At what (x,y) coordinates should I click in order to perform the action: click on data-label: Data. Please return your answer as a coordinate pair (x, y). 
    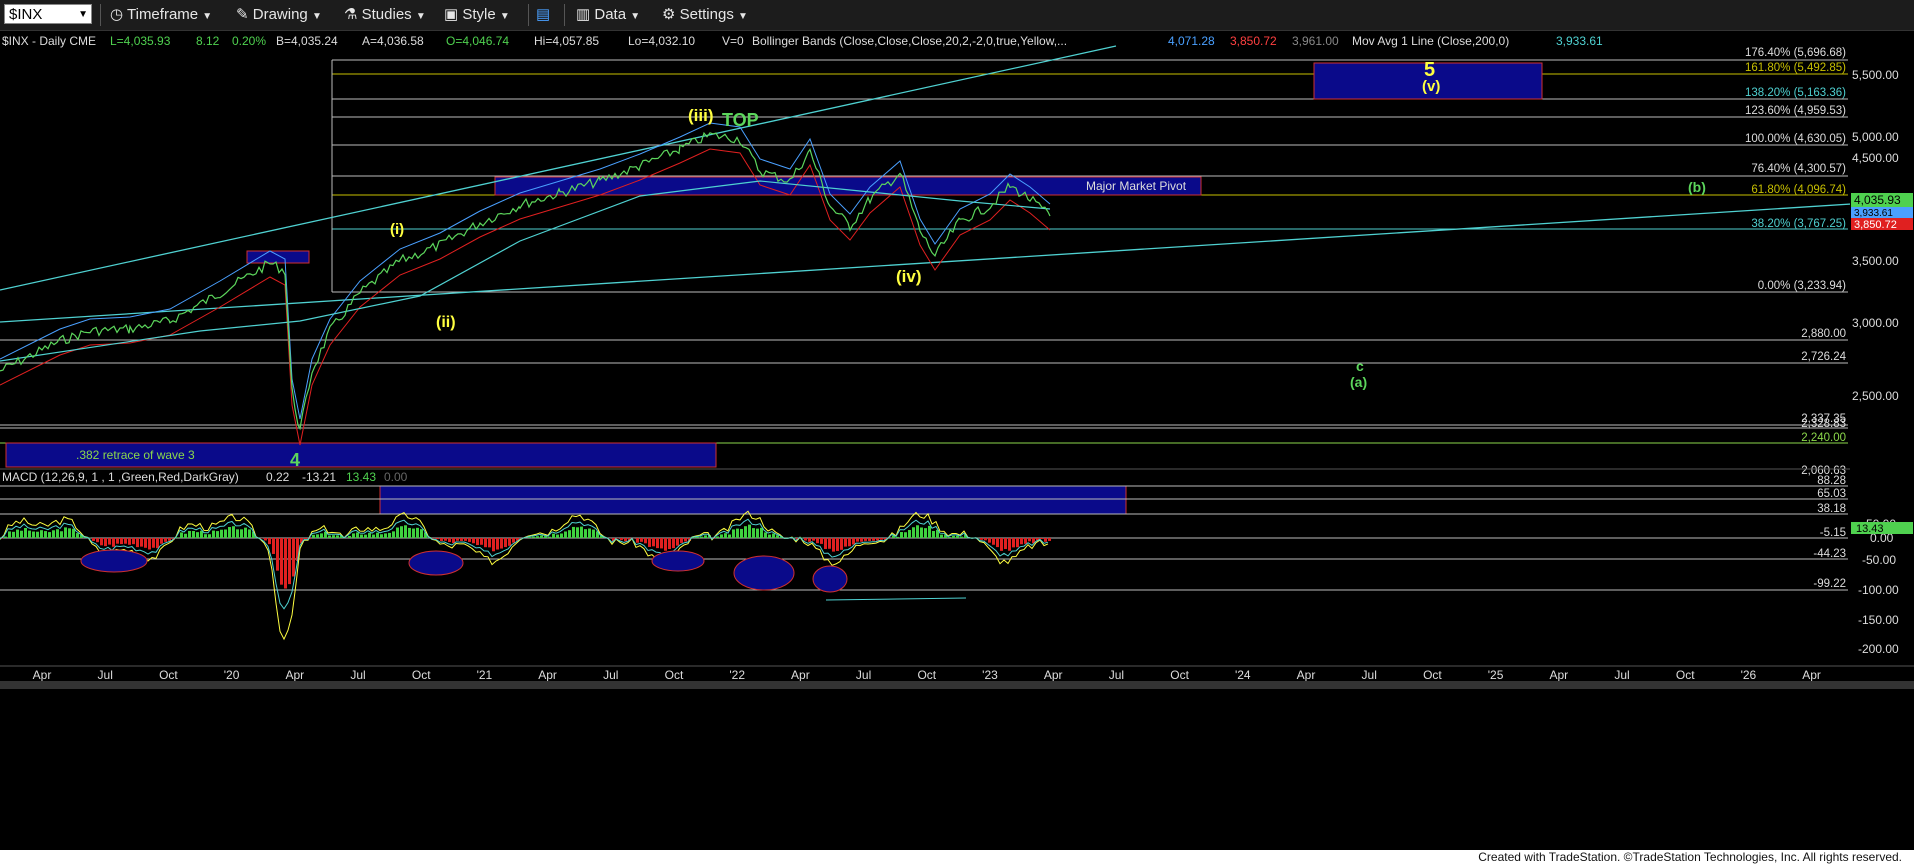
    Looking at the image, I should click on (610, 14).